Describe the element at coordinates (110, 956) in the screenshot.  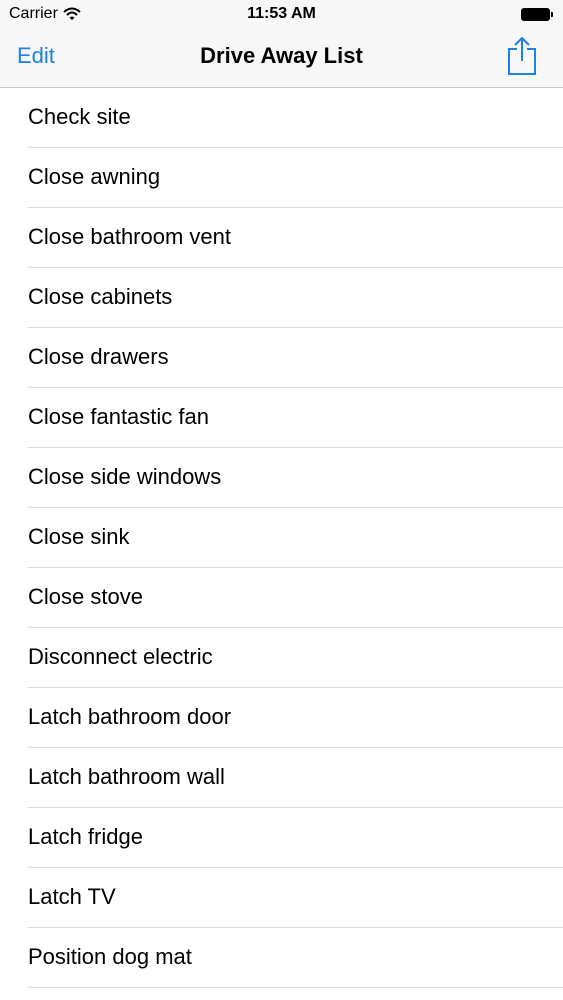
I see `list-item-label: Position dog mat` at that location.